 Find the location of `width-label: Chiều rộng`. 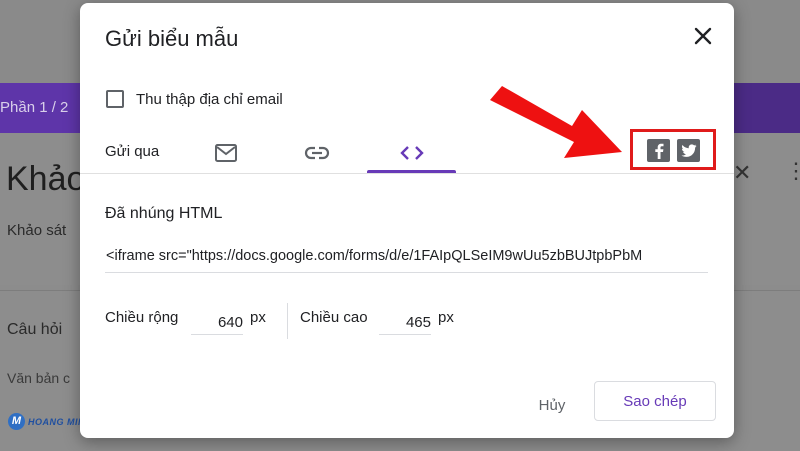

width-label: Chiều rộng is located at coordinates (142, 317).